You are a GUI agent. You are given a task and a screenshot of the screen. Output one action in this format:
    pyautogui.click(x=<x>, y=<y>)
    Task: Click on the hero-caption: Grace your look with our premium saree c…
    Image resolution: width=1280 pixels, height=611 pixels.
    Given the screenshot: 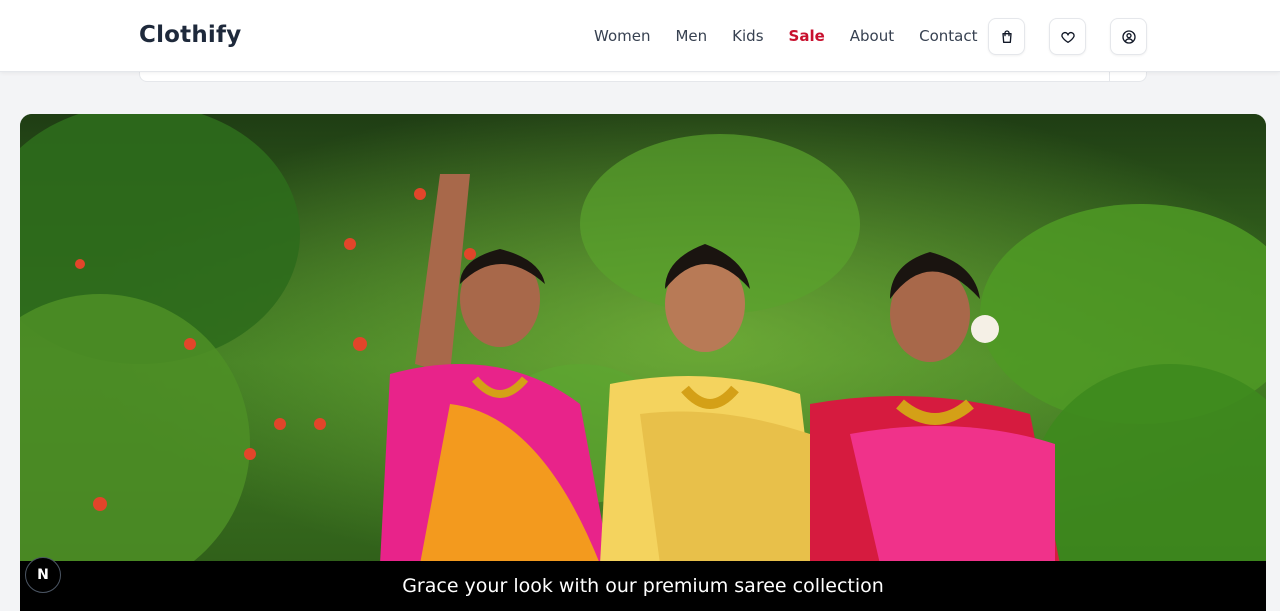 What is the action you would take?
    pyautogui.click(x=643, y=586)
    